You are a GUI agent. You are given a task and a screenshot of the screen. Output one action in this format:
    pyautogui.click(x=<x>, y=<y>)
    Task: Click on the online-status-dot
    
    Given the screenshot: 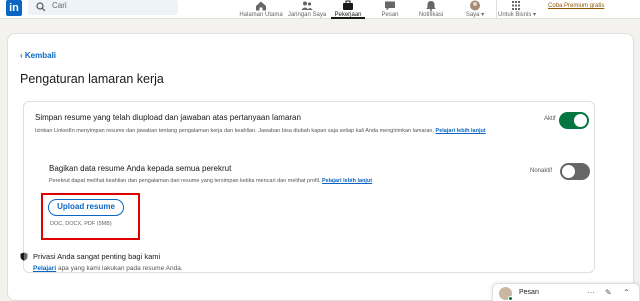 What is the action you would take?
    pyautogui.click(x=510, y=298)
    